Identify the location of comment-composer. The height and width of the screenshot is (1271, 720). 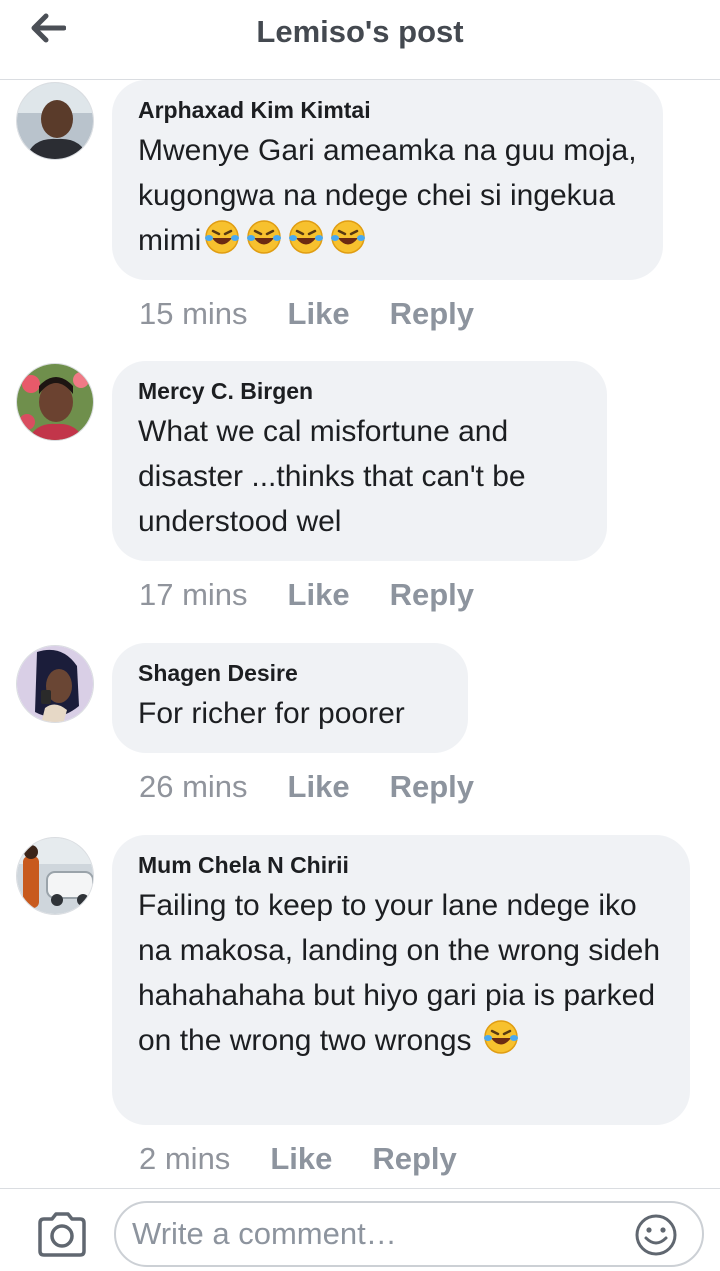
(360, 1229).